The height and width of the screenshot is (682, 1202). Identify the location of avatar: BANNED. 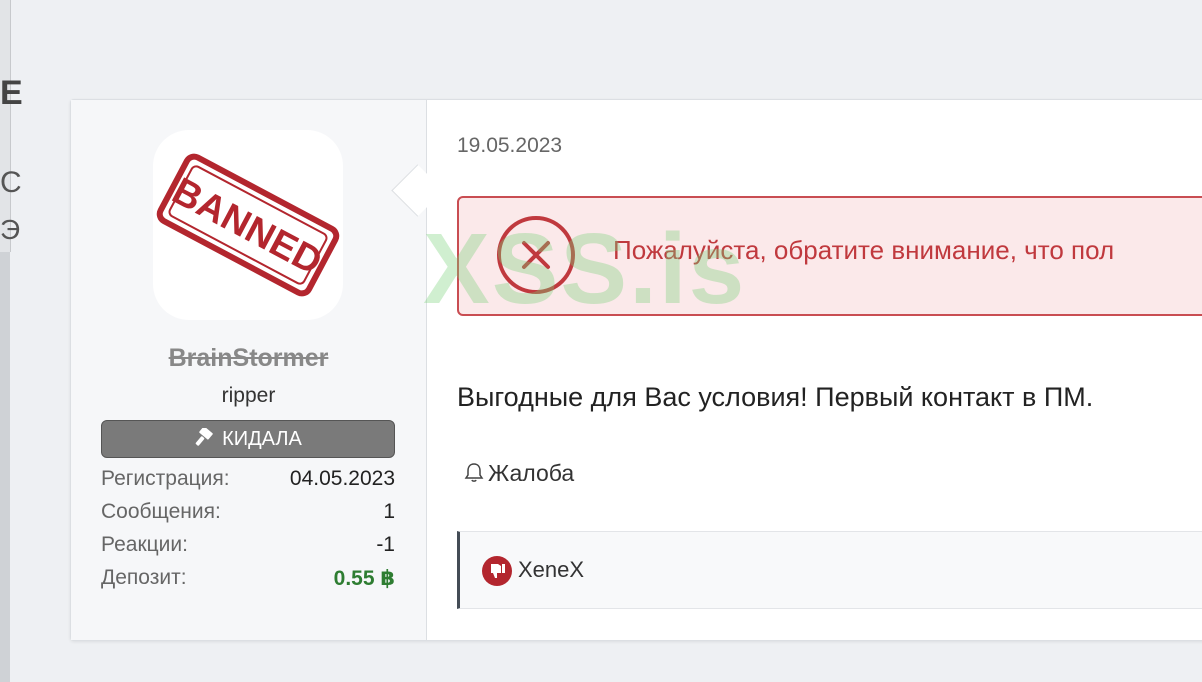
(248, 225).